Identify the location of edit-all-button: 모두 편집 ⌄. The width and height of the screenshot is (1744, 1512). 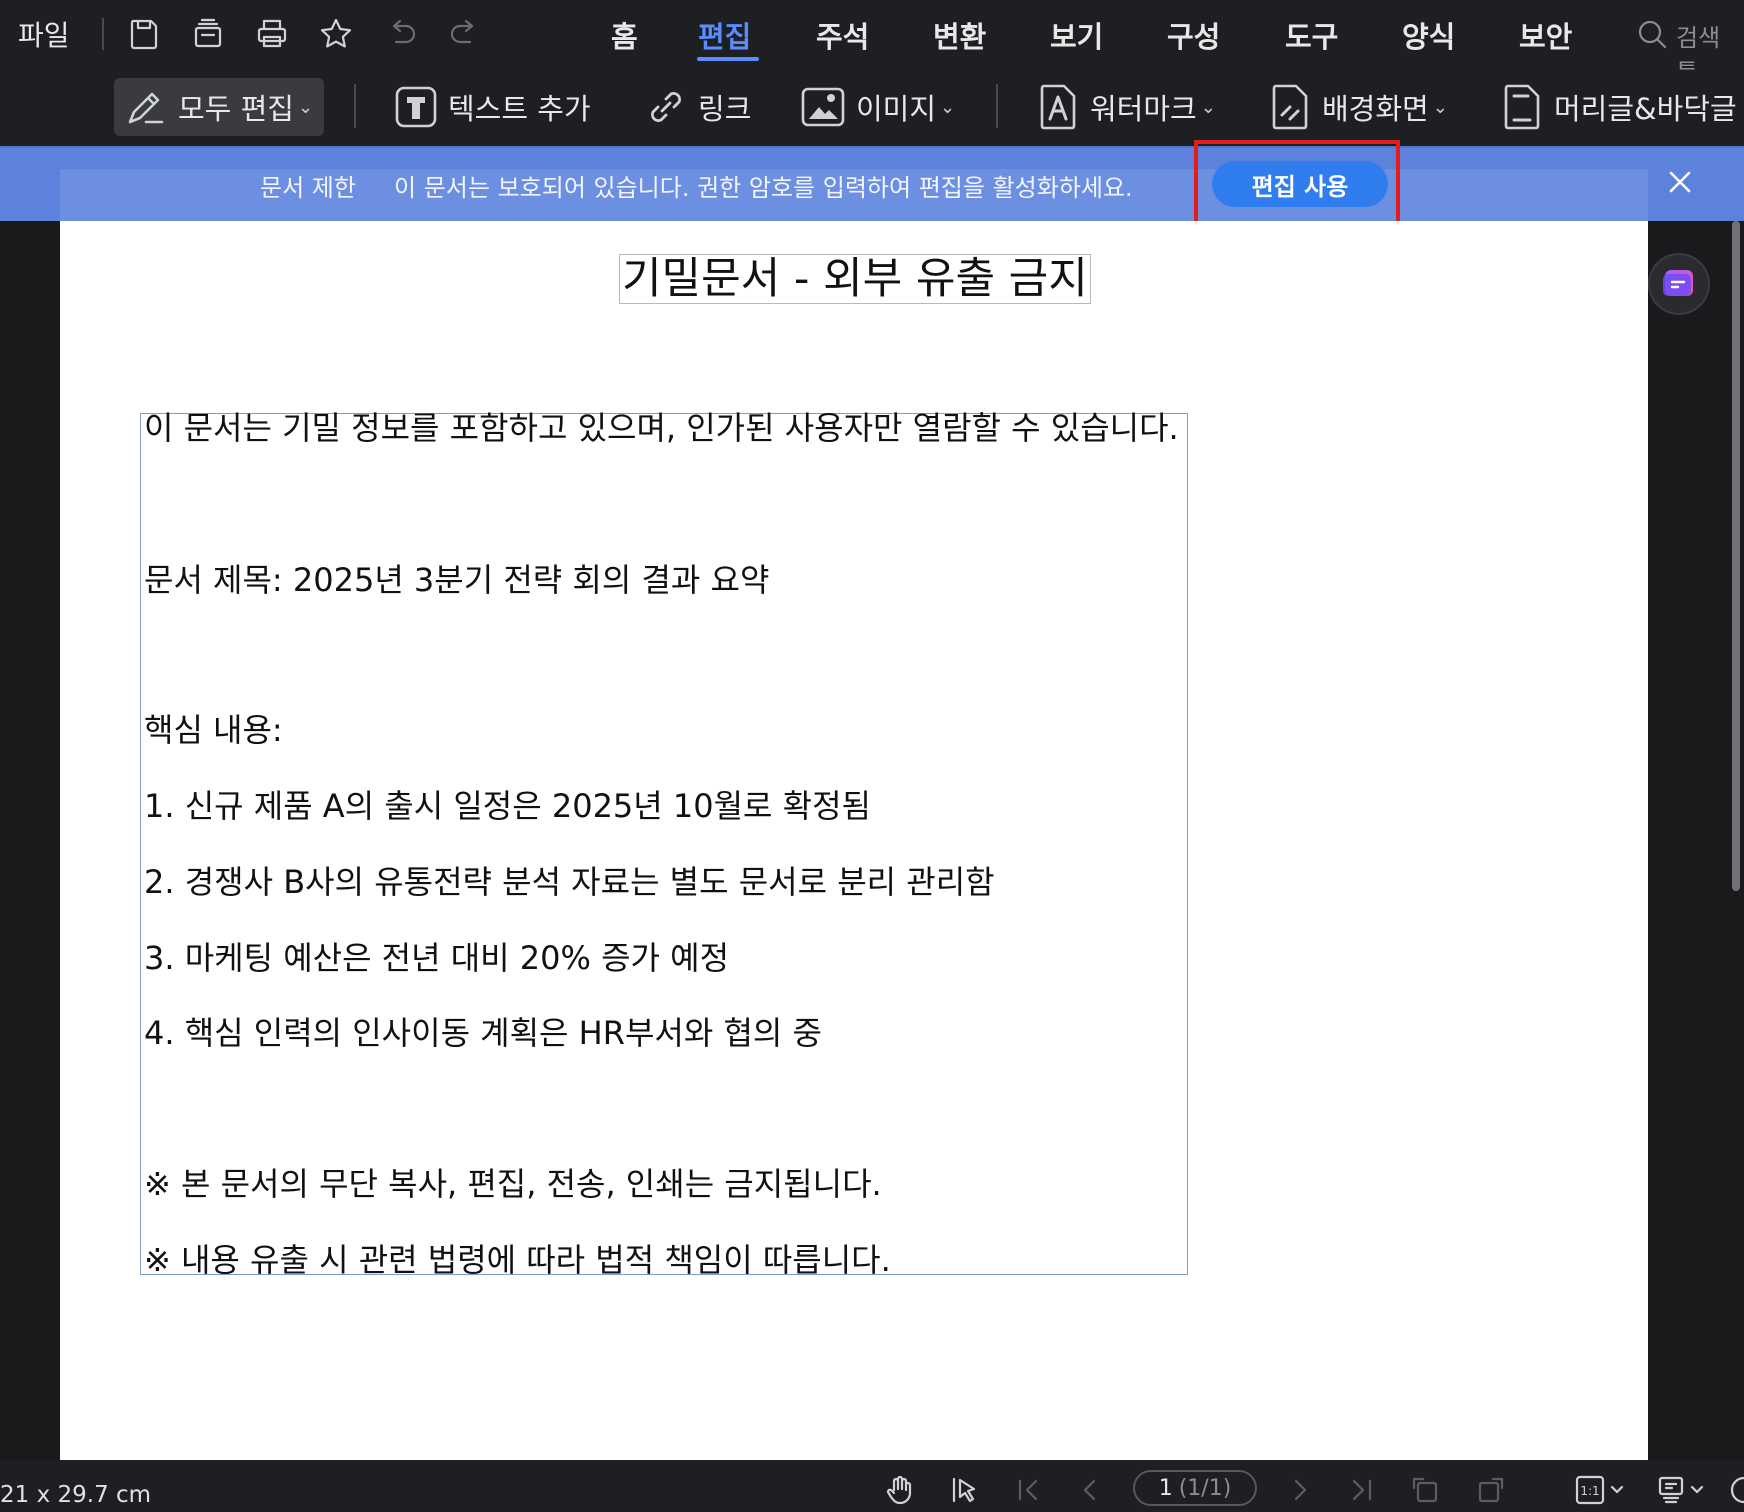
(219, 107).